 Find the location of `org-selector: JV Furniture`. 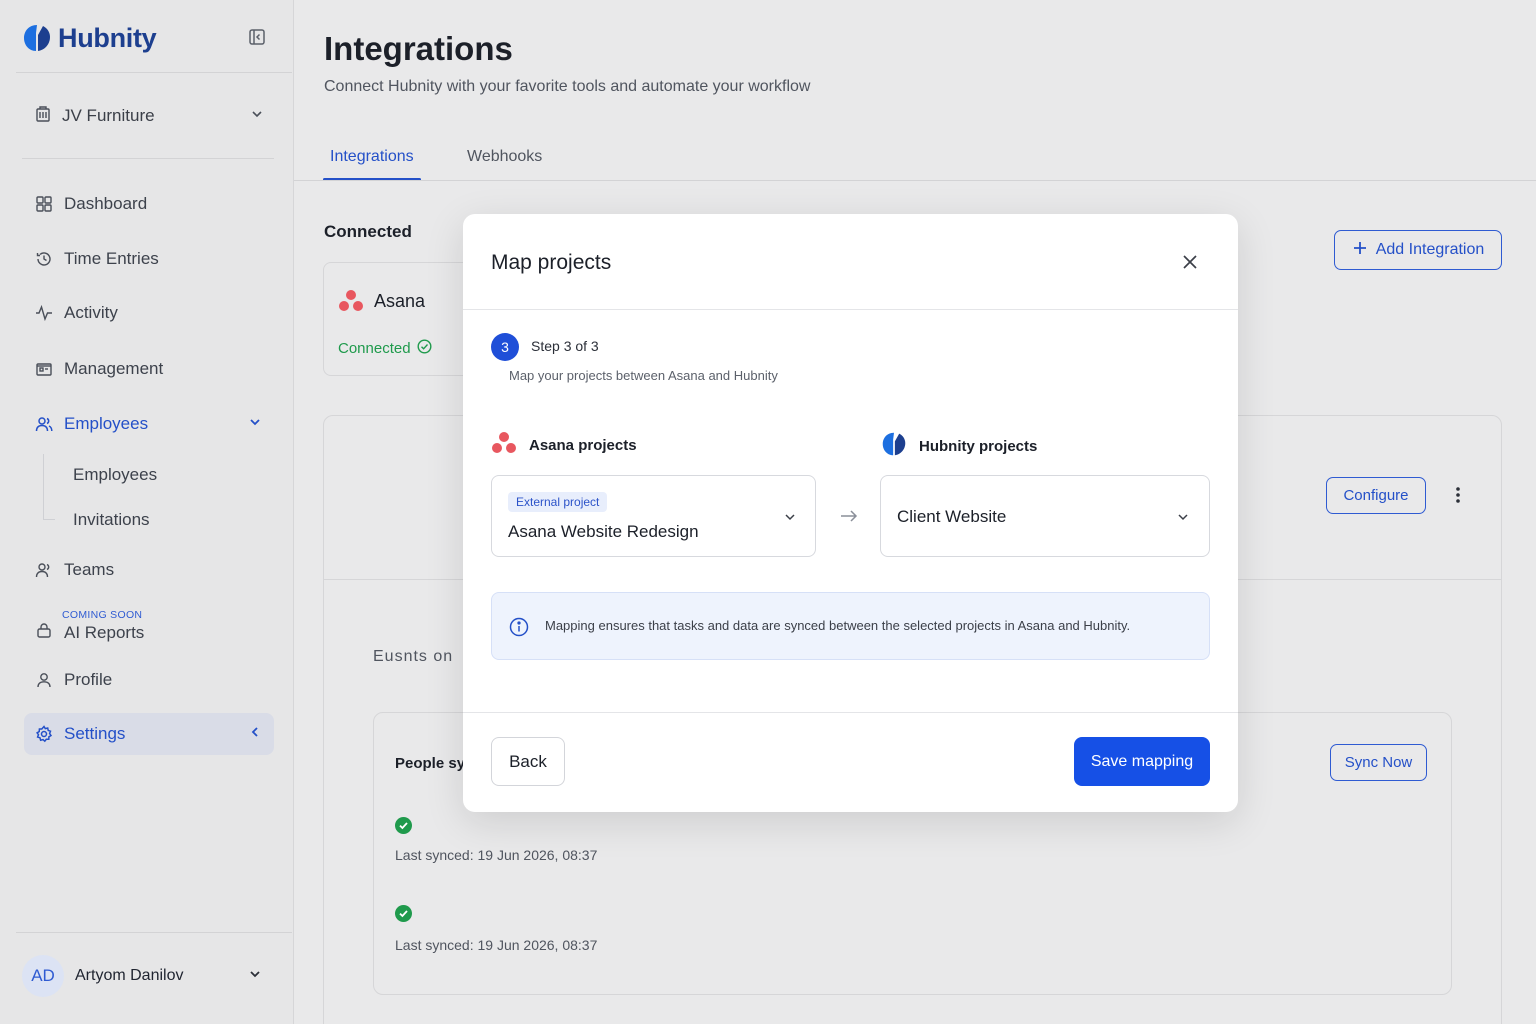

org-selector: JV Furniture is located at coordinates (149, 116).